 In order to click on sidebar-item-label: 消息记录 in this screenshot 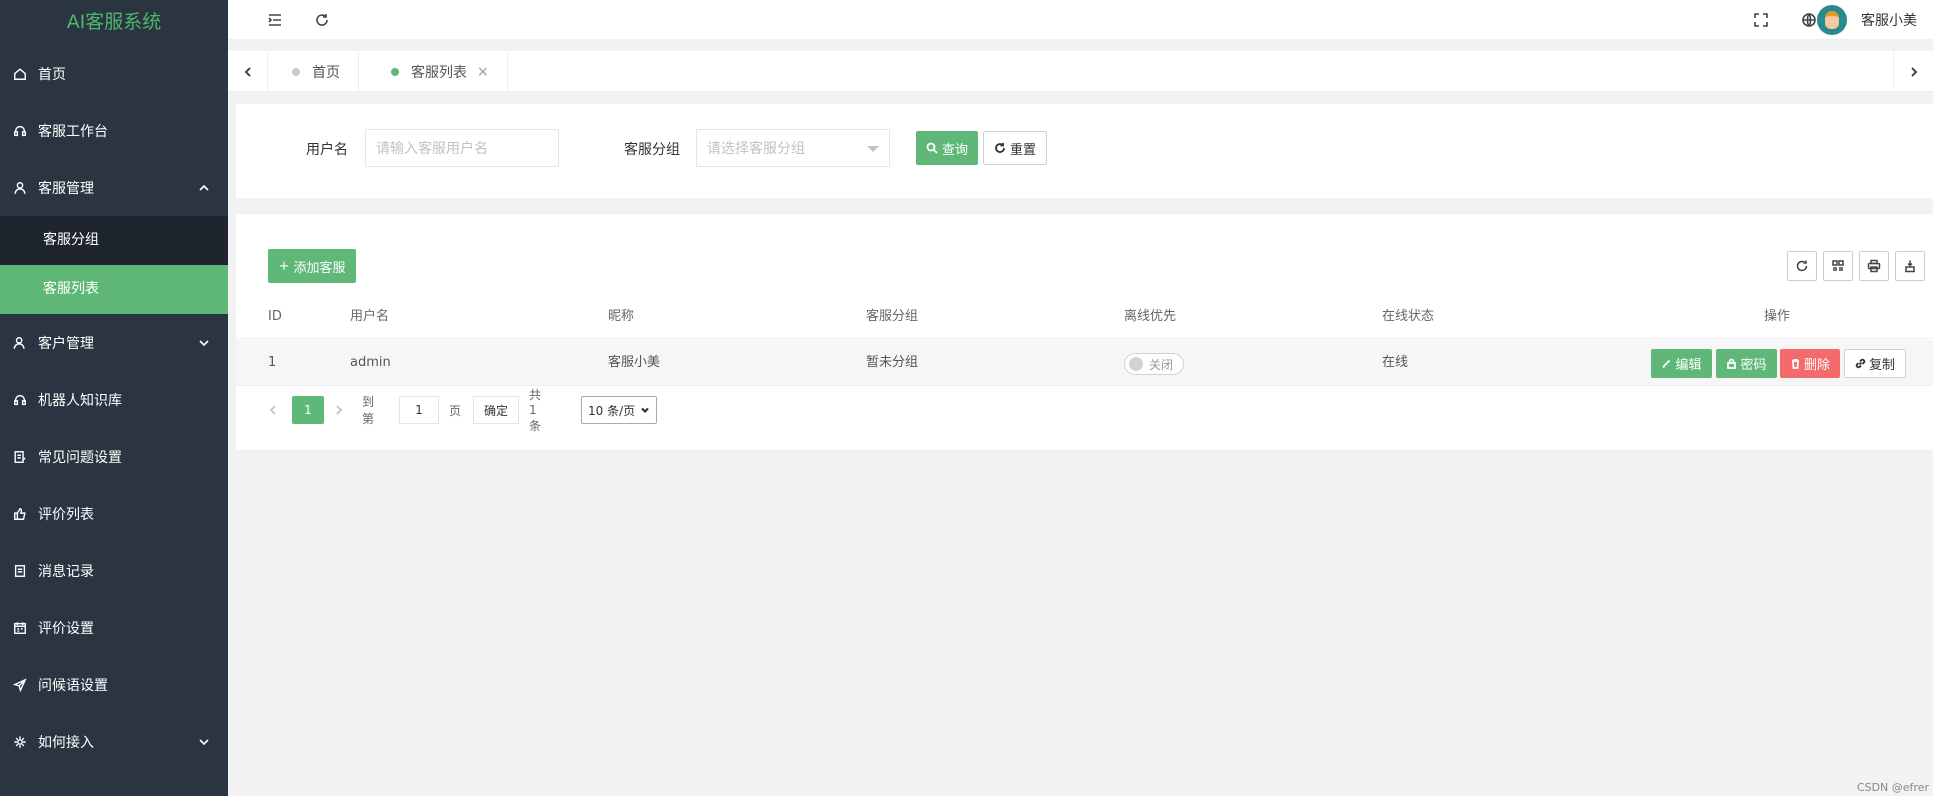, I will do `click(66, 571)`.